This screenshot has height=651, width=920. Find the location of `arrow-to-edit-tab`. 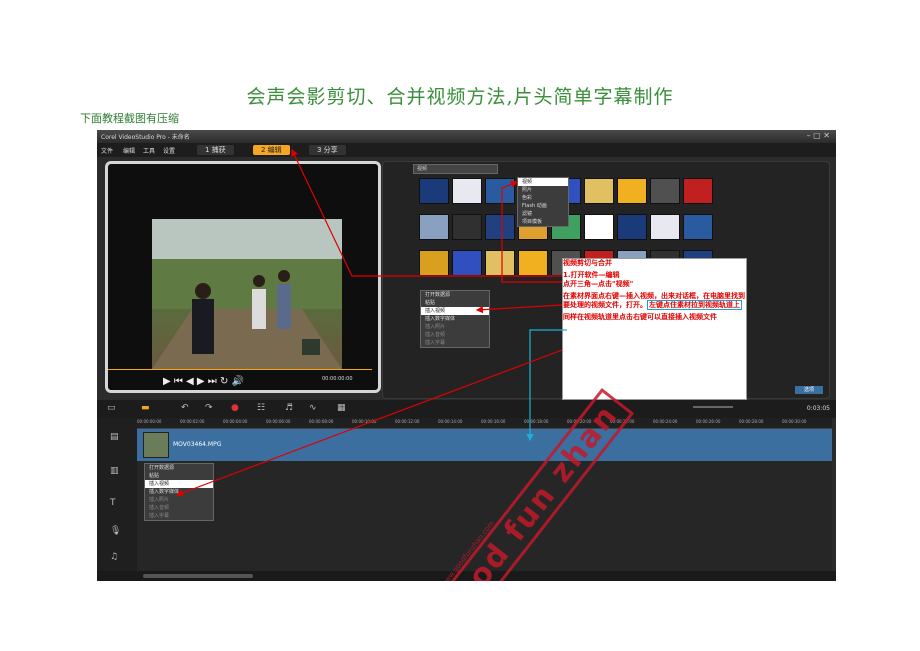

arrow-to-edit-tab is located at coordinates (426, 212).